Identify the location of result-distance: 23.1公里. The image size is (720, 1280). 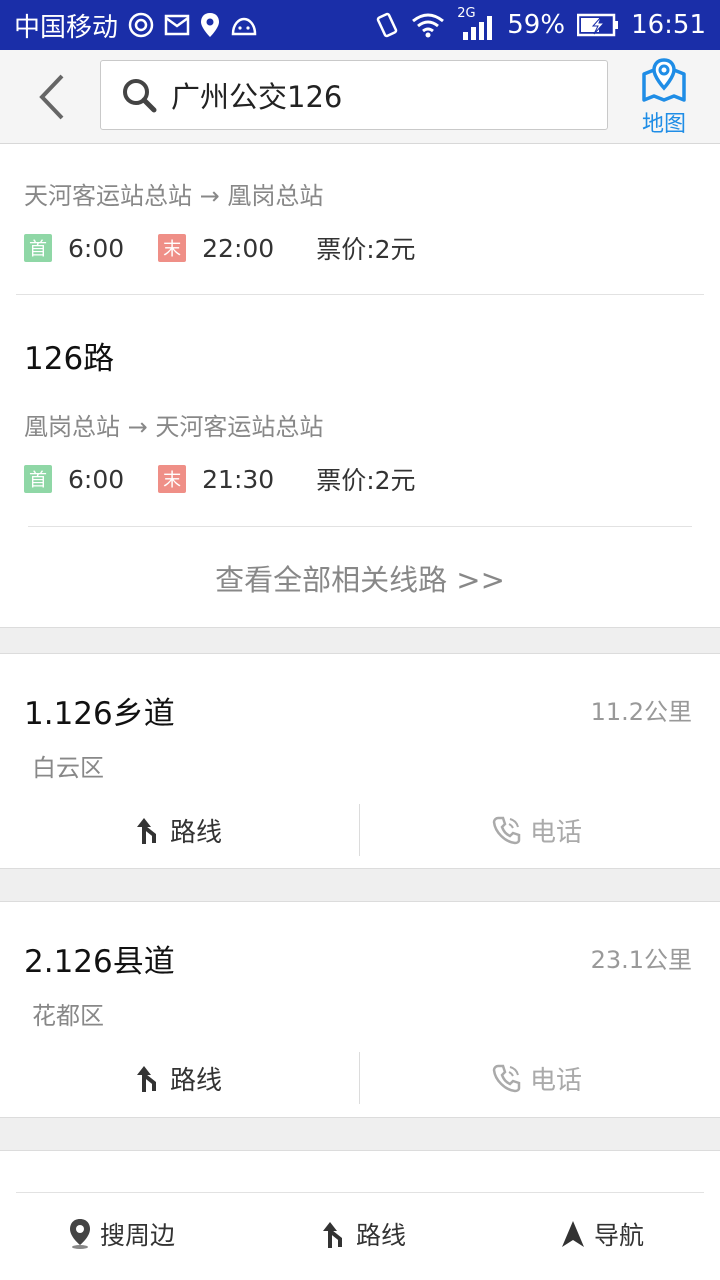
(641, 960).